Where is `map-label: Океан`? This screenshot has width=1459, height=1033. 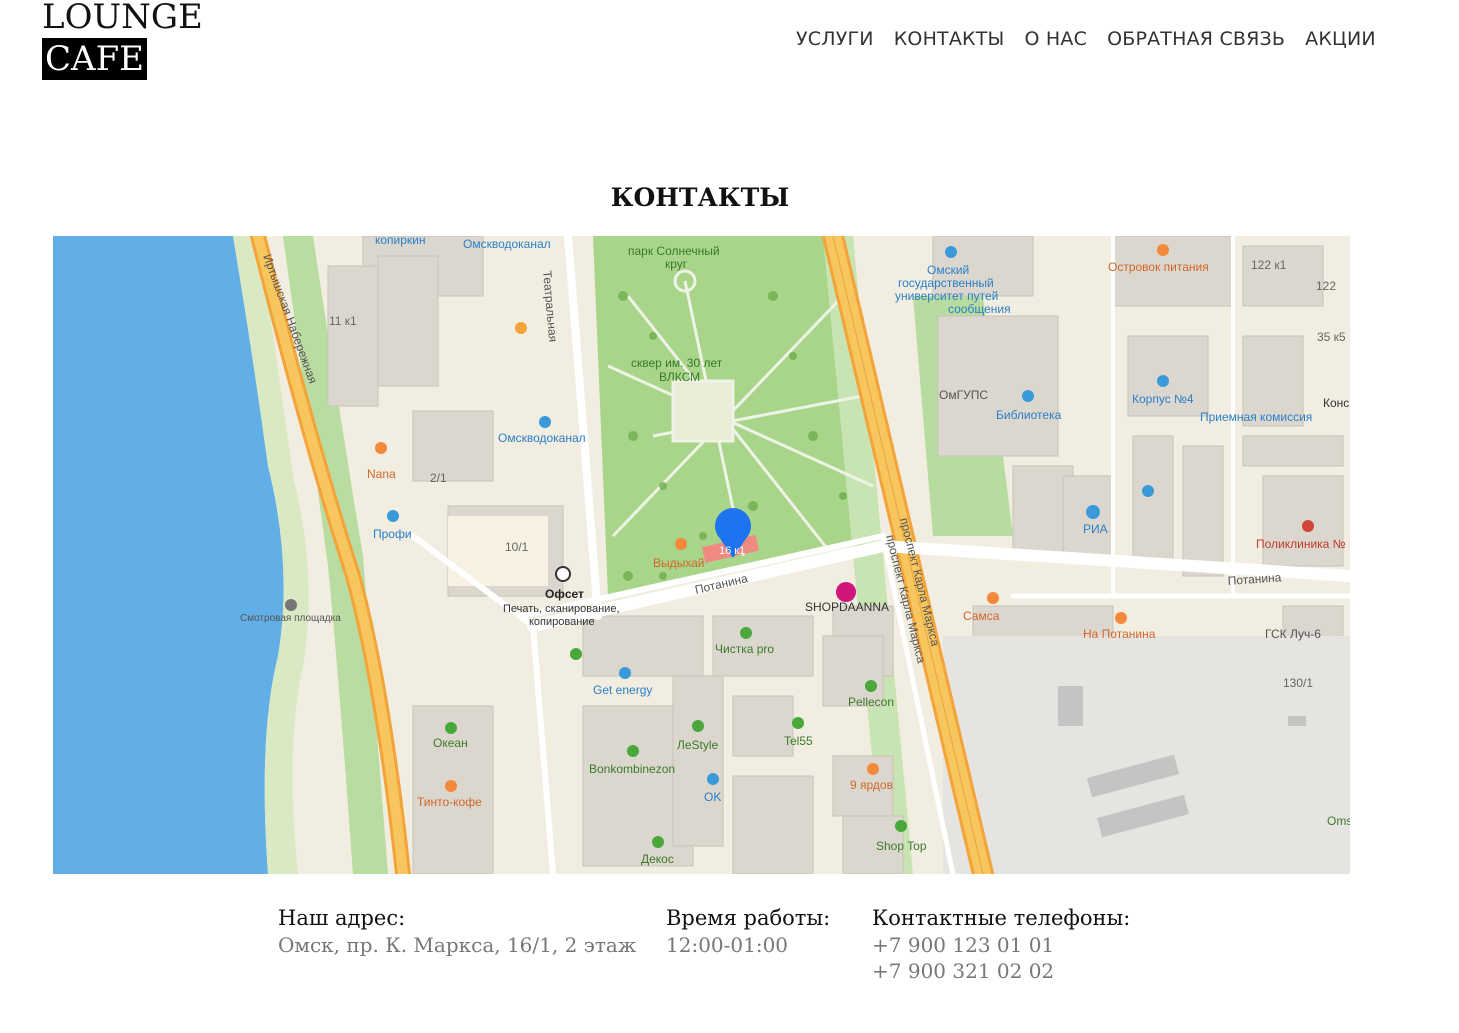
map-label: Океан is located at coordinates (450, 743).